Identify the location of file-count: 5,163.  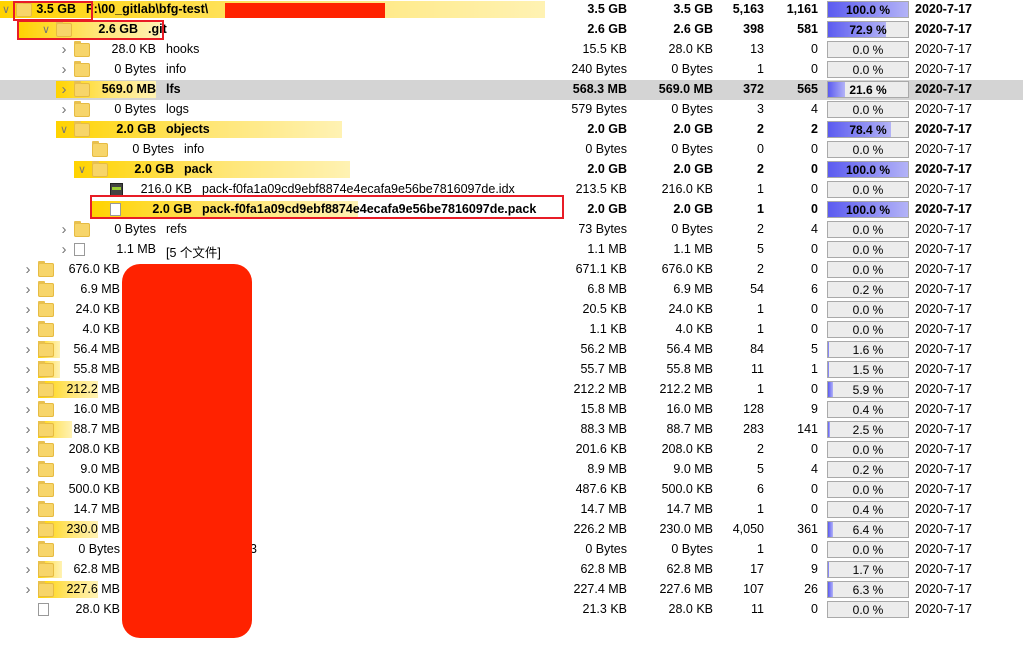
(748, 9).